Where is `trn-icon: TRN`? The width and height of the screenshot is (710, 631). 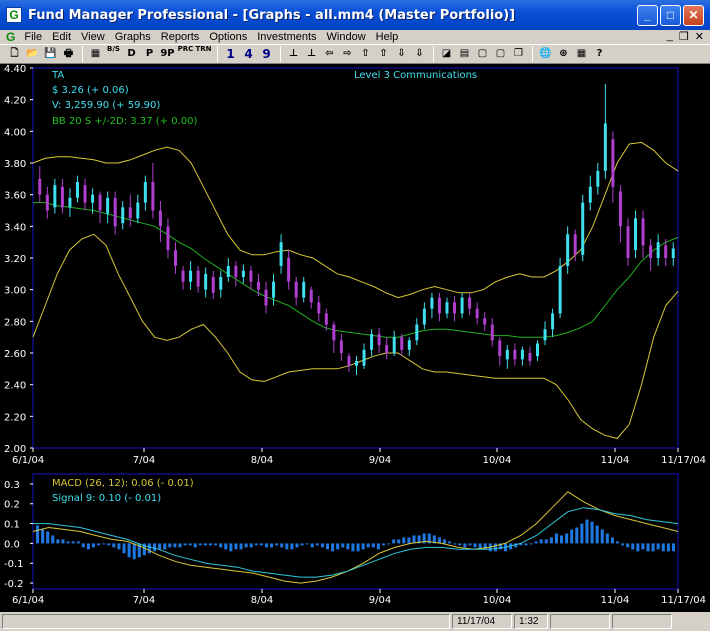 trn-icon: TRN is located at coordinates (203, 54).